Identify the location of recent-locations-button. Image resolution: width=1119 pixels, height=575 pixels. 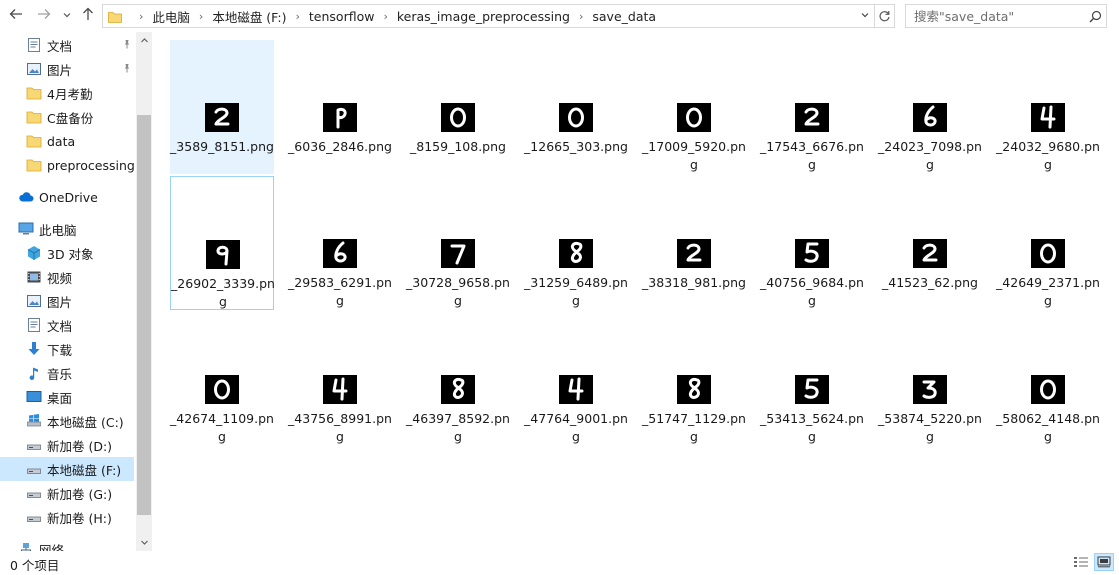
(67, 16).